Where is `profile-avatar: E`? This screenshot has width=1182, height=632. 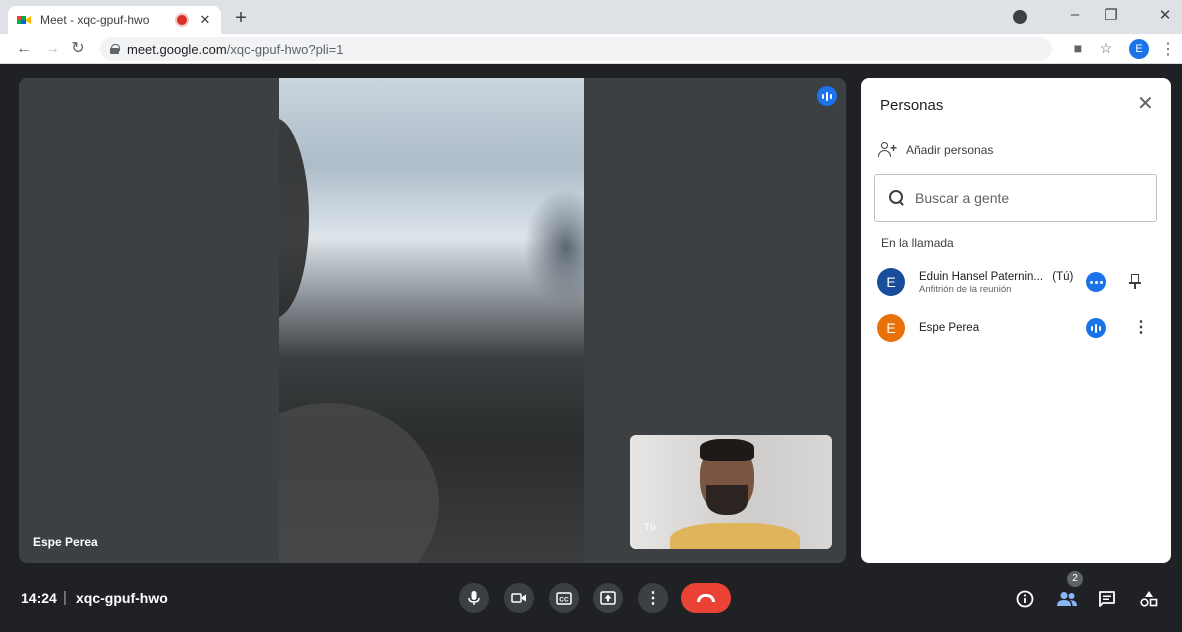 profile-avatar: E is located at coordinates (1139, 49).